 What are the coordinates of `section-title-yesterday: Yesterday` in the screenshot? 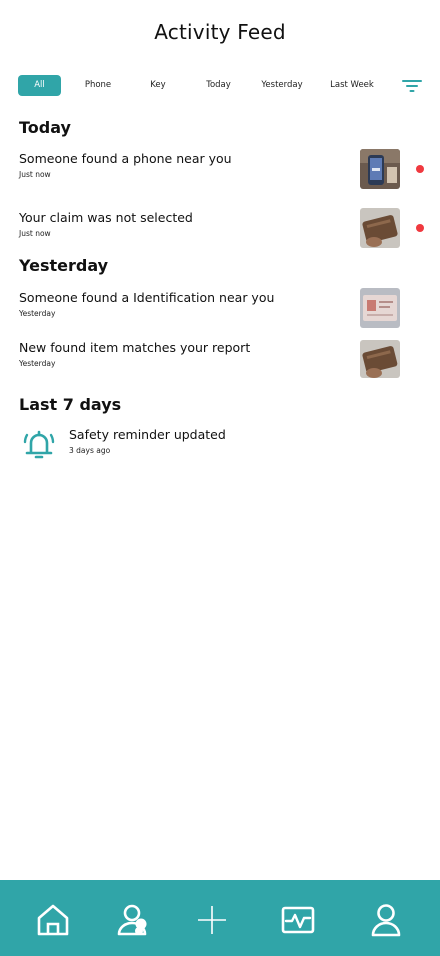 It's located at (64, 265).